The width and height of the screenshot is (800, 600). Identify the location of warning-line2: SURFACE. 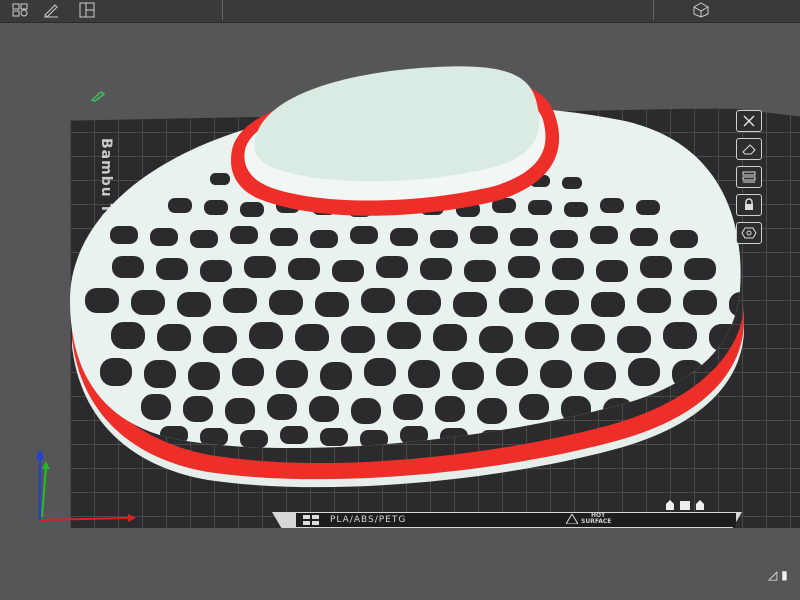
(596, 521).